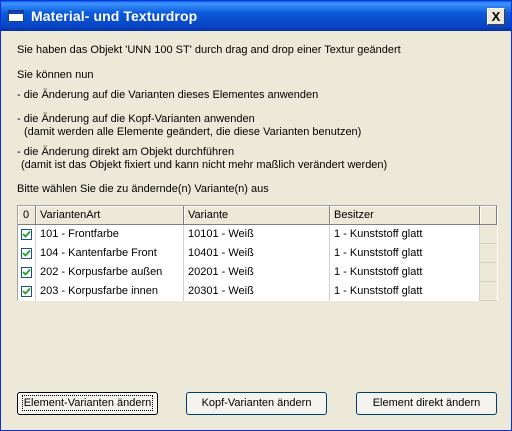 The height and width of the screenshot is (431, 512). What do you see at coordinates (110, 234) in the screenshot?
I see `cell-variantenart: 101 - Frontfarbe` at bounding box center [110, 234].